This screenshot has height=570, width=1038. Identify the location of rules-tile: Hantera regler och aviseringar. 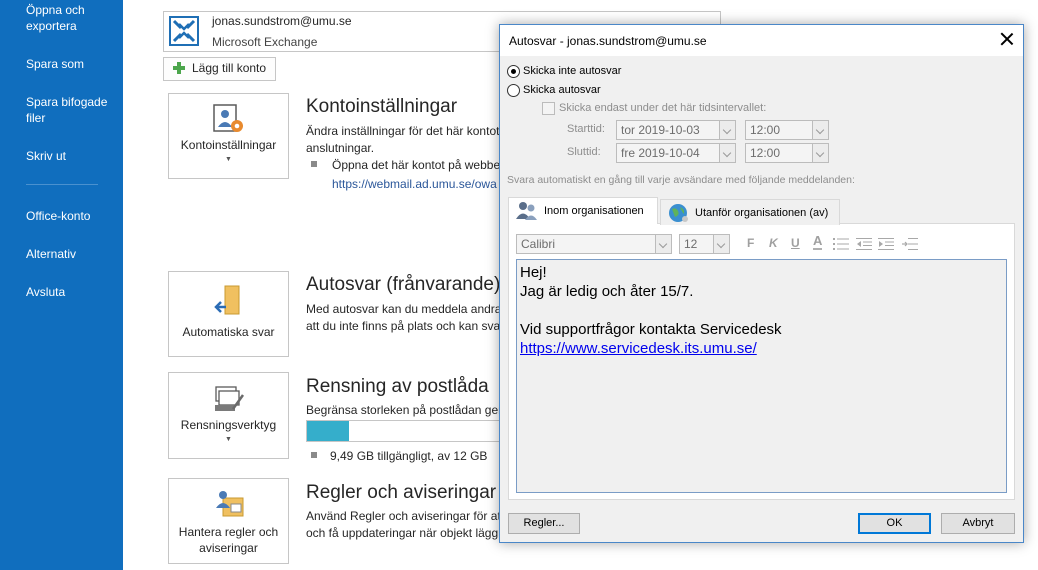
(228, 521).